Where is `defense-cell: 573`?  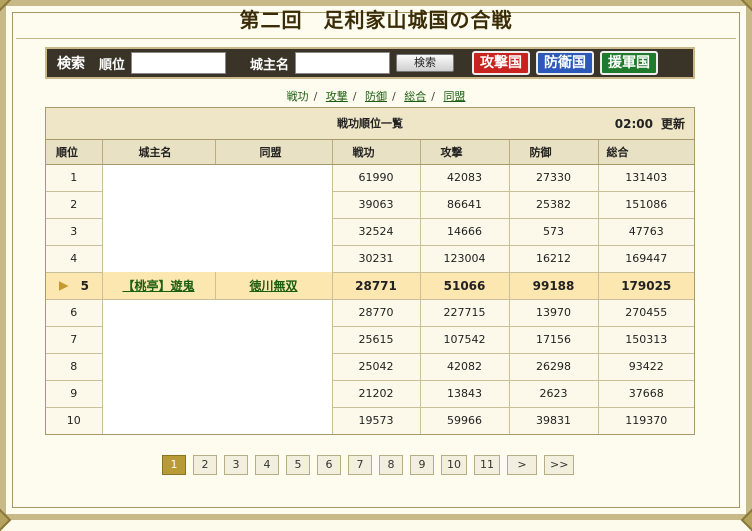
defense-cell: 573 is located at coordinates (554, 232).